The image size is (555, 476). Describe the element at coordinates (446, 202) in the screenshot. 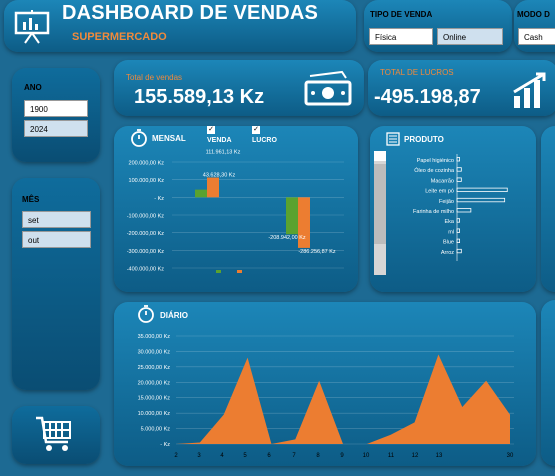

I see `produto-category-label: Feijão` at that location.